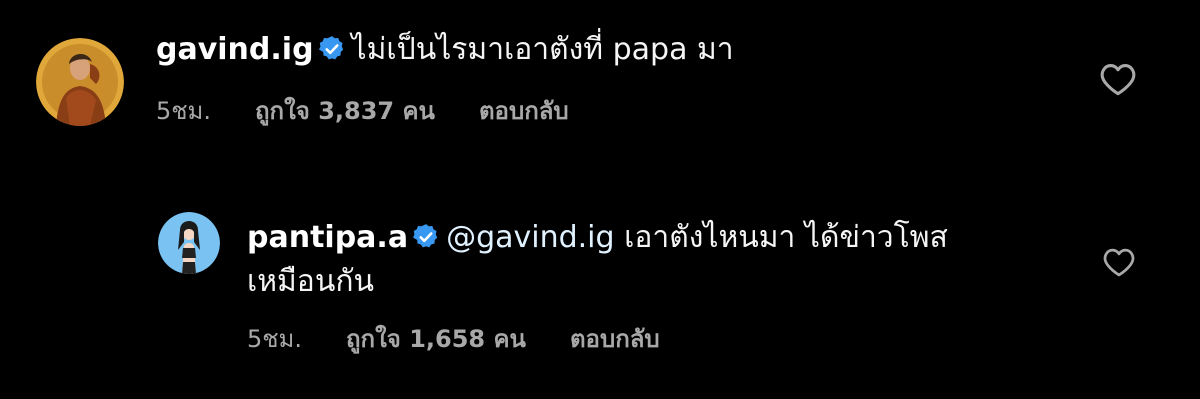  Describe the element at coordinates (345, 111) in the screenshot. I see `likes-count: ถูกใจ 3,837 คน` at that location.